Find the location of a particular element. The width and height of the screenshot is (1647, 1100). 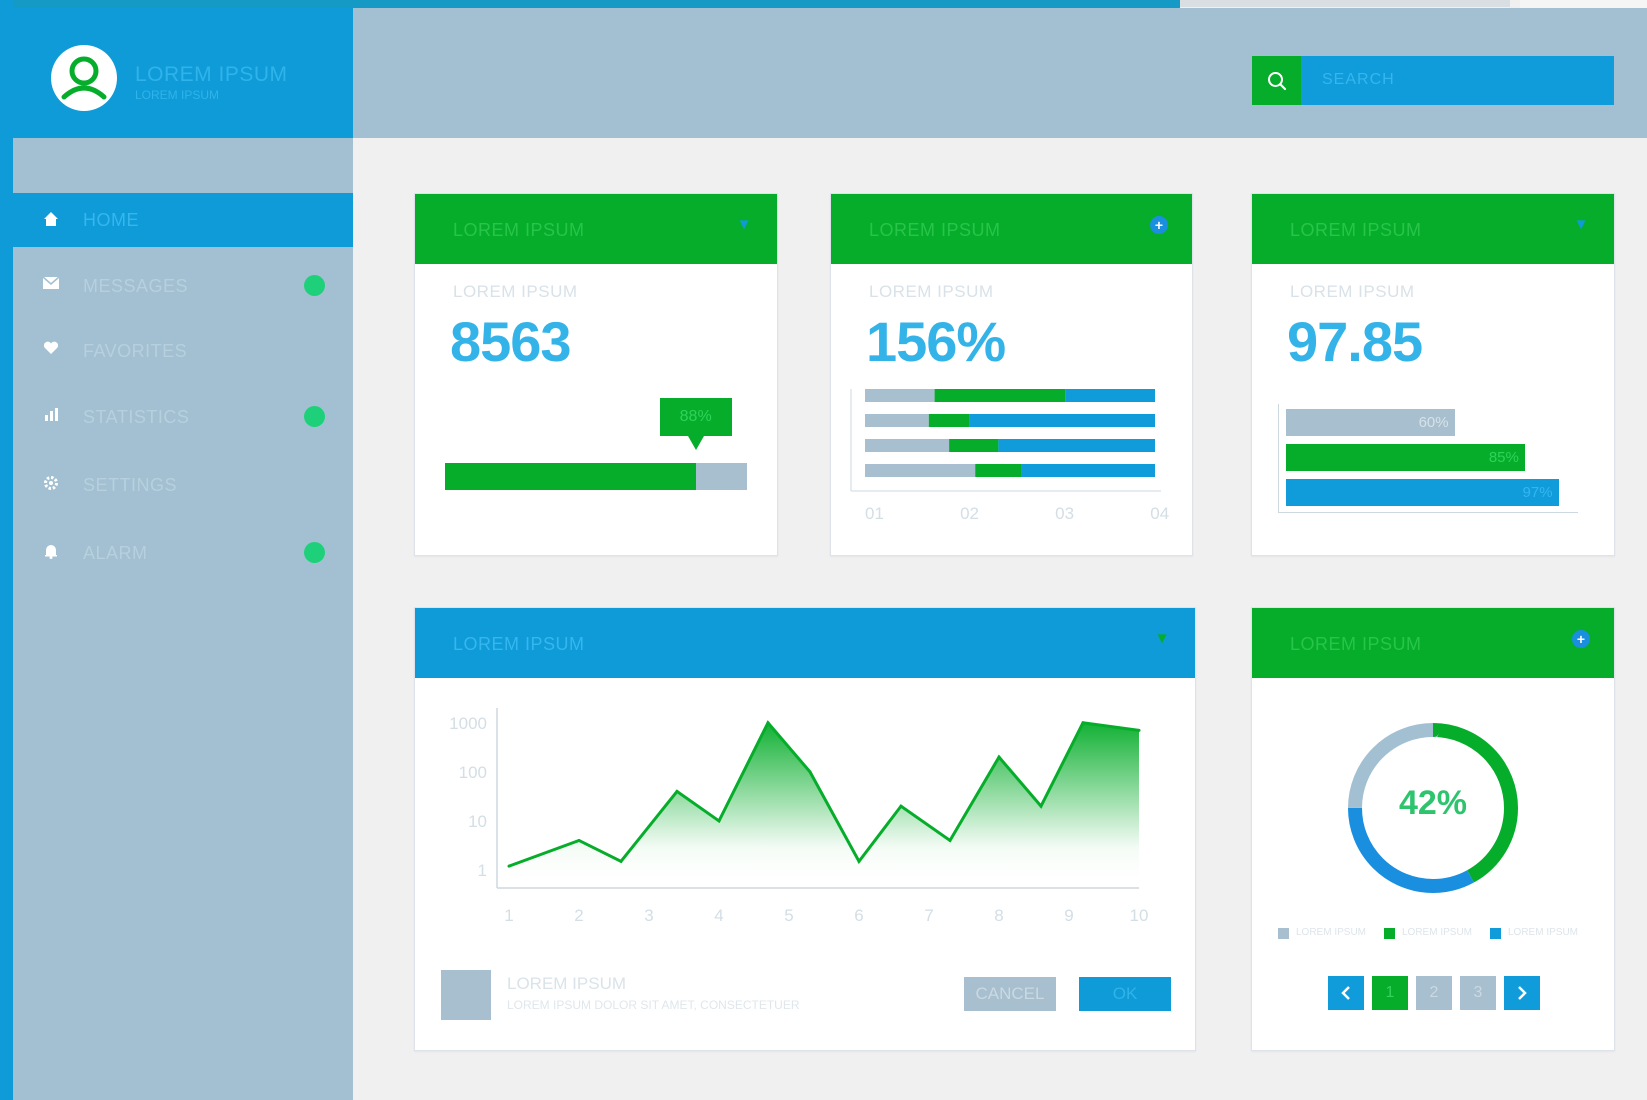

sidebar-item-label: ALARM is located at coordinates (115, 553).